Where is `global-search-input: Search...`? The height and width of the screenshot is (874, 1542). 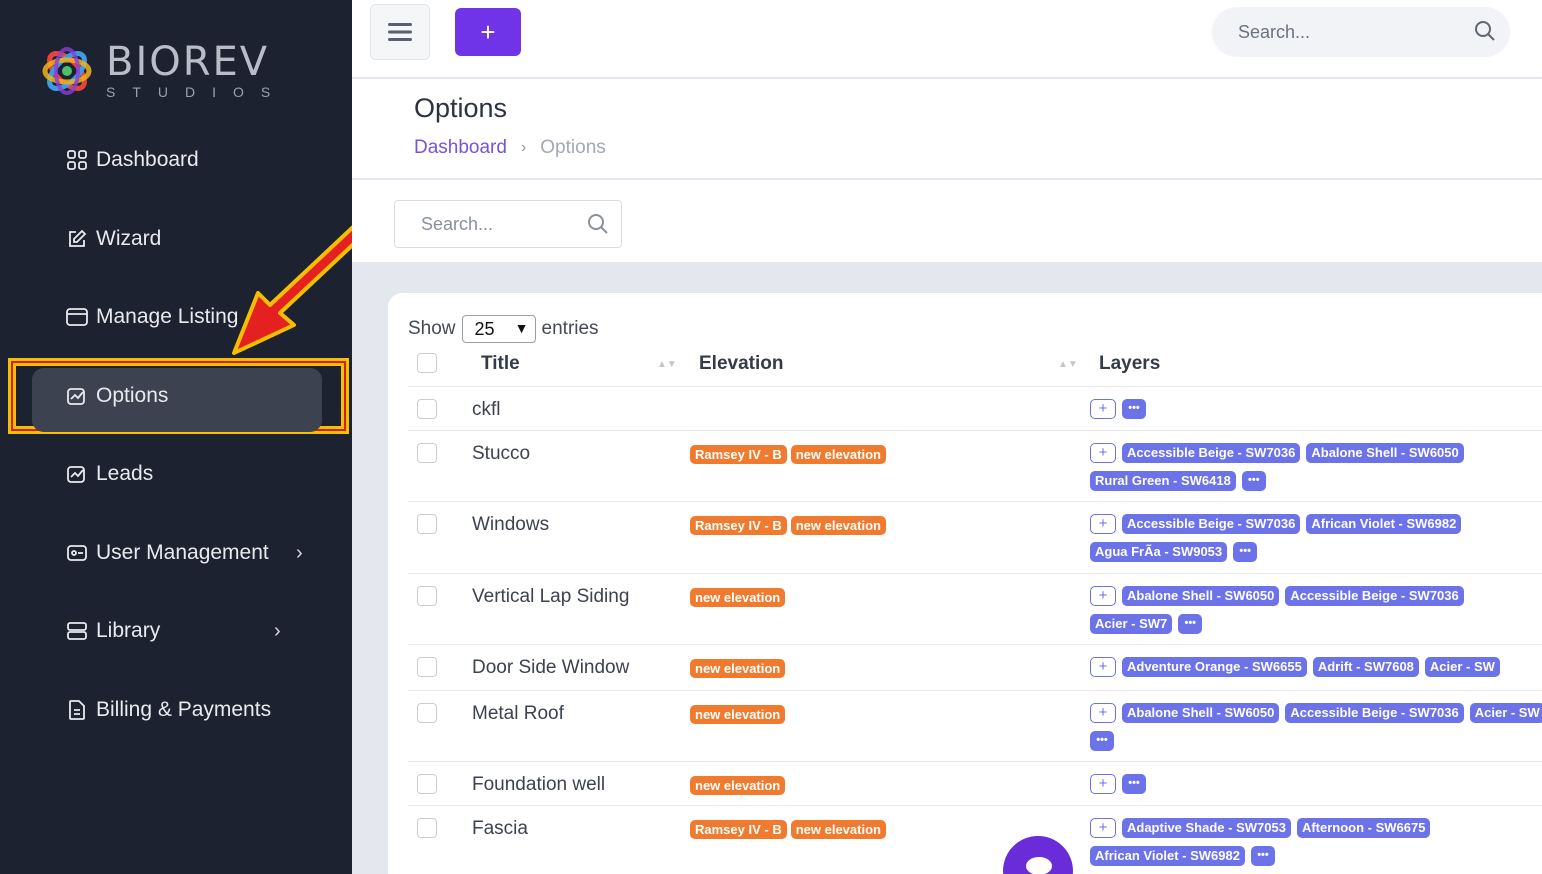 global-search-input: Search... is located at coordinates (1361, 32).